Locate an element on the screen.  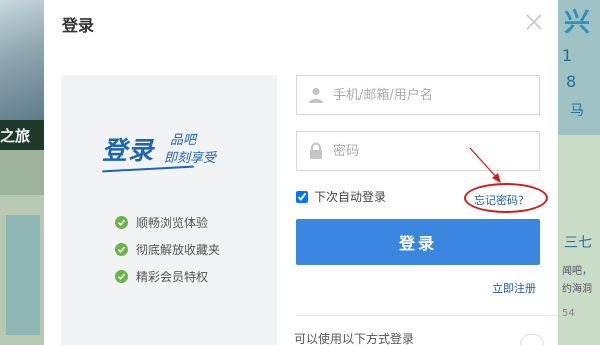
remember-login: 下次自动登录 is located at coordinates (341, 196).